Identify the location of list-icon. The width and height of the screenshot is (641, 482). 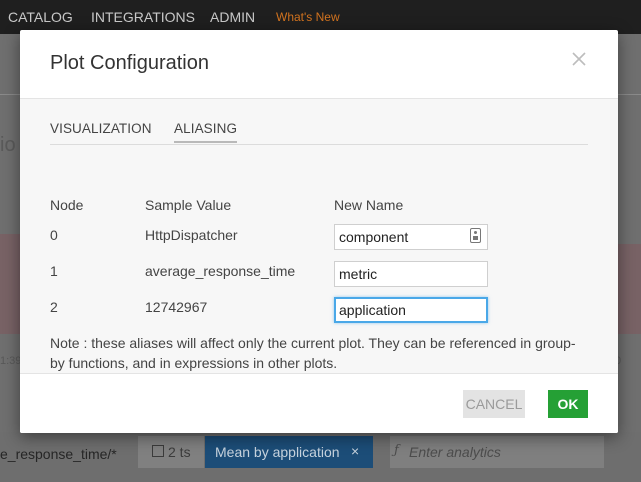
(158, 451).